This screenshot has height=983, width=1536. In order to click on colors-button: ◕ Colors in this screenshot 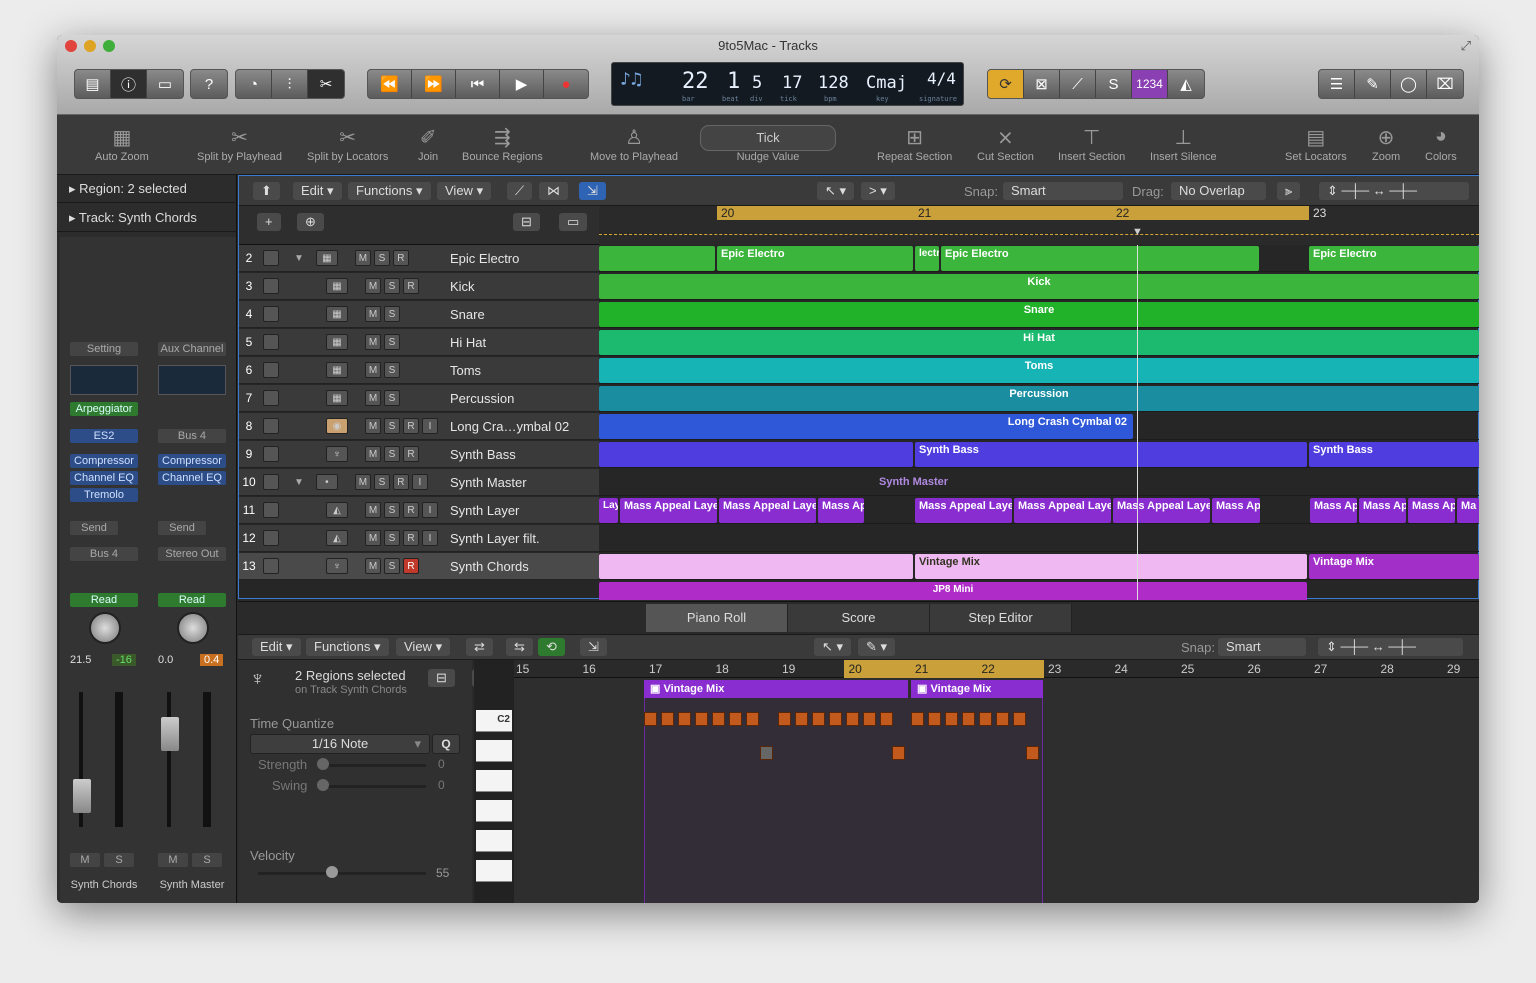, I will do `click(1441, 144)`.